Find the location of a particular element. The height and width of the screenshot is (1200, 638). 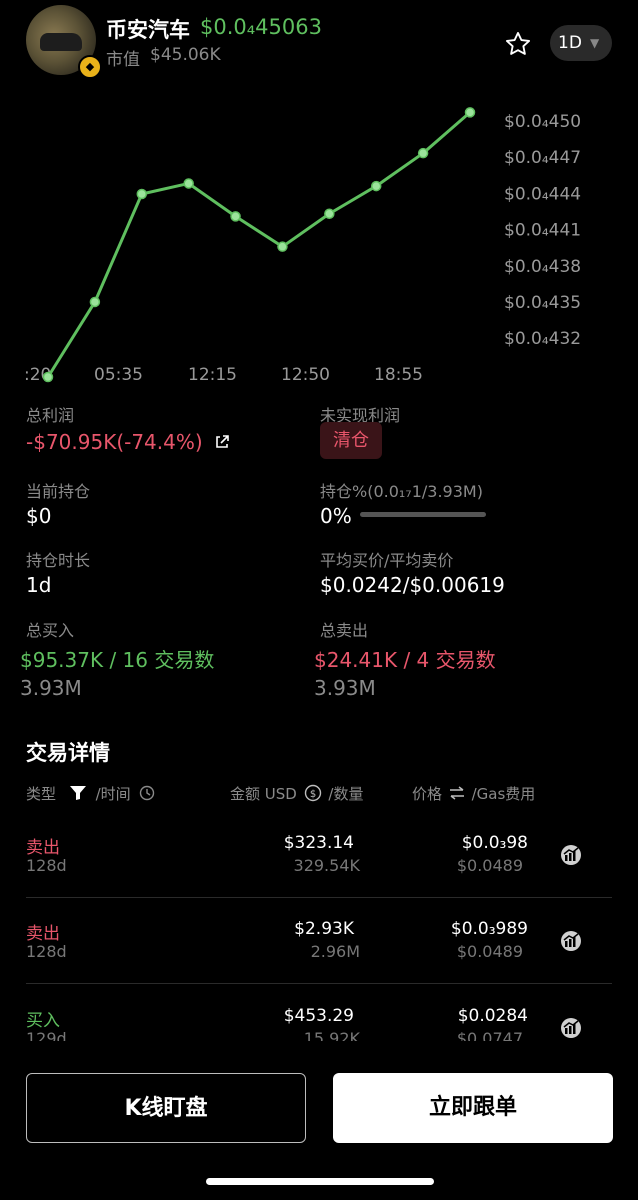

trade-amount: $2.93K is located at coordinates (324, 929).